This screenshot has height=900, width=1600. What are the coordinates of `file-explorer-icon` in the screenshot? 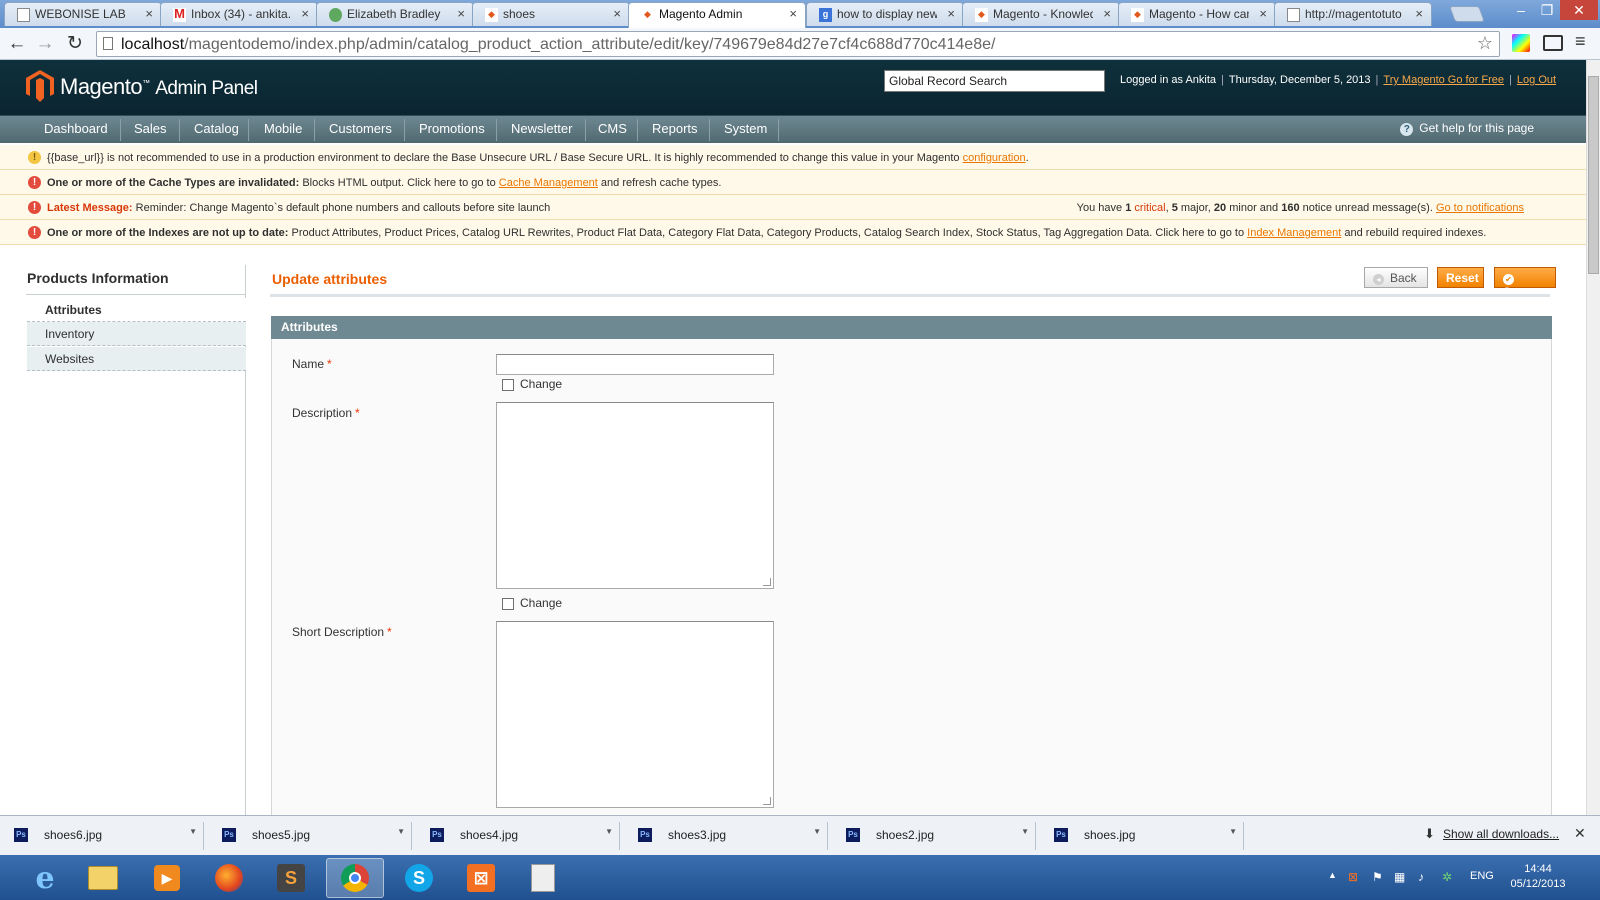 It's located at (103, 878).